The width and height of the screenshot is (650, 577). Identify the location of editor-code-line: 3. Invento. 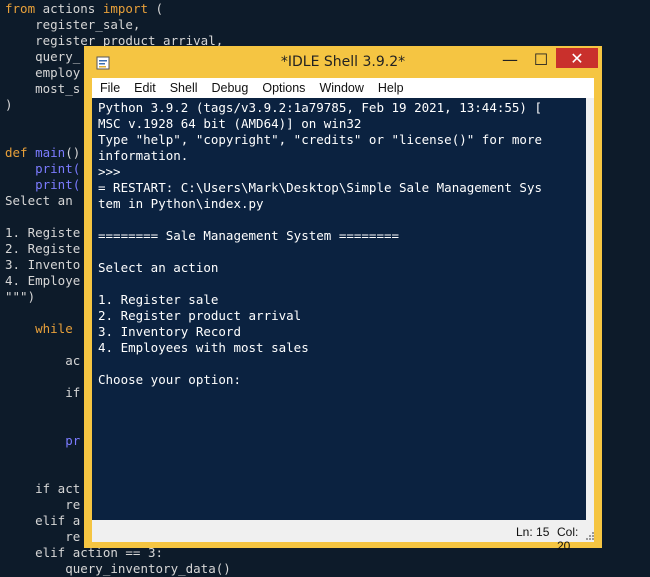
(42, 265).